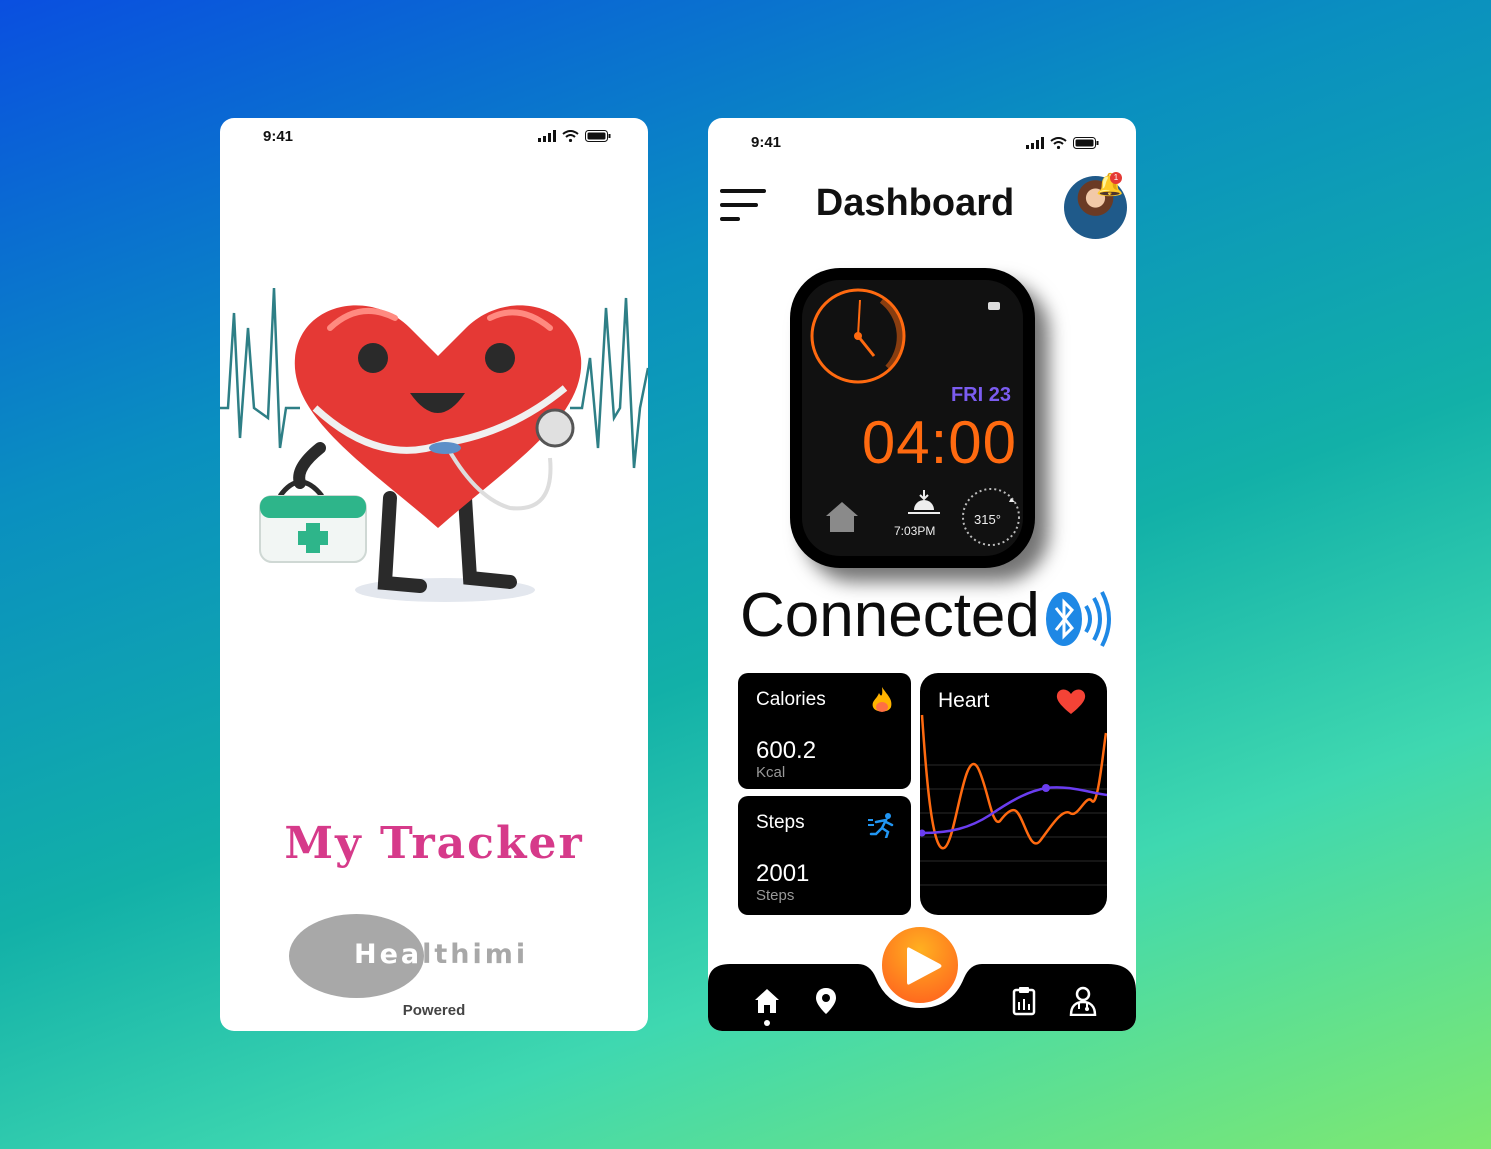  Describe the element at coordinates (780, 822) in the screenshot. I see `steps-label: Steps` at that location.